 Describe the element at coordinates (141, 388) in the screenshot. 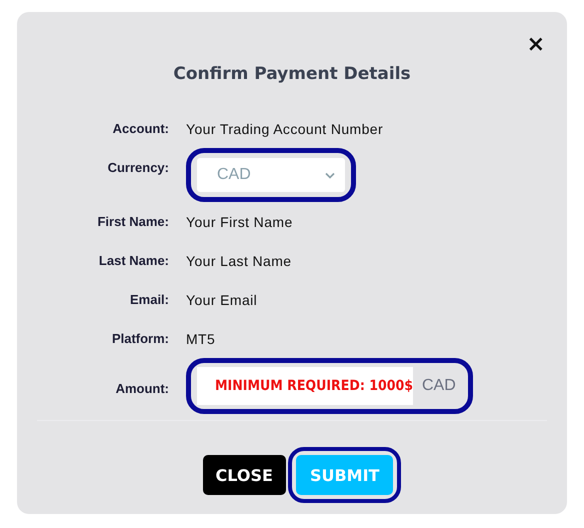

I see `field-label: Amount:` at that location.